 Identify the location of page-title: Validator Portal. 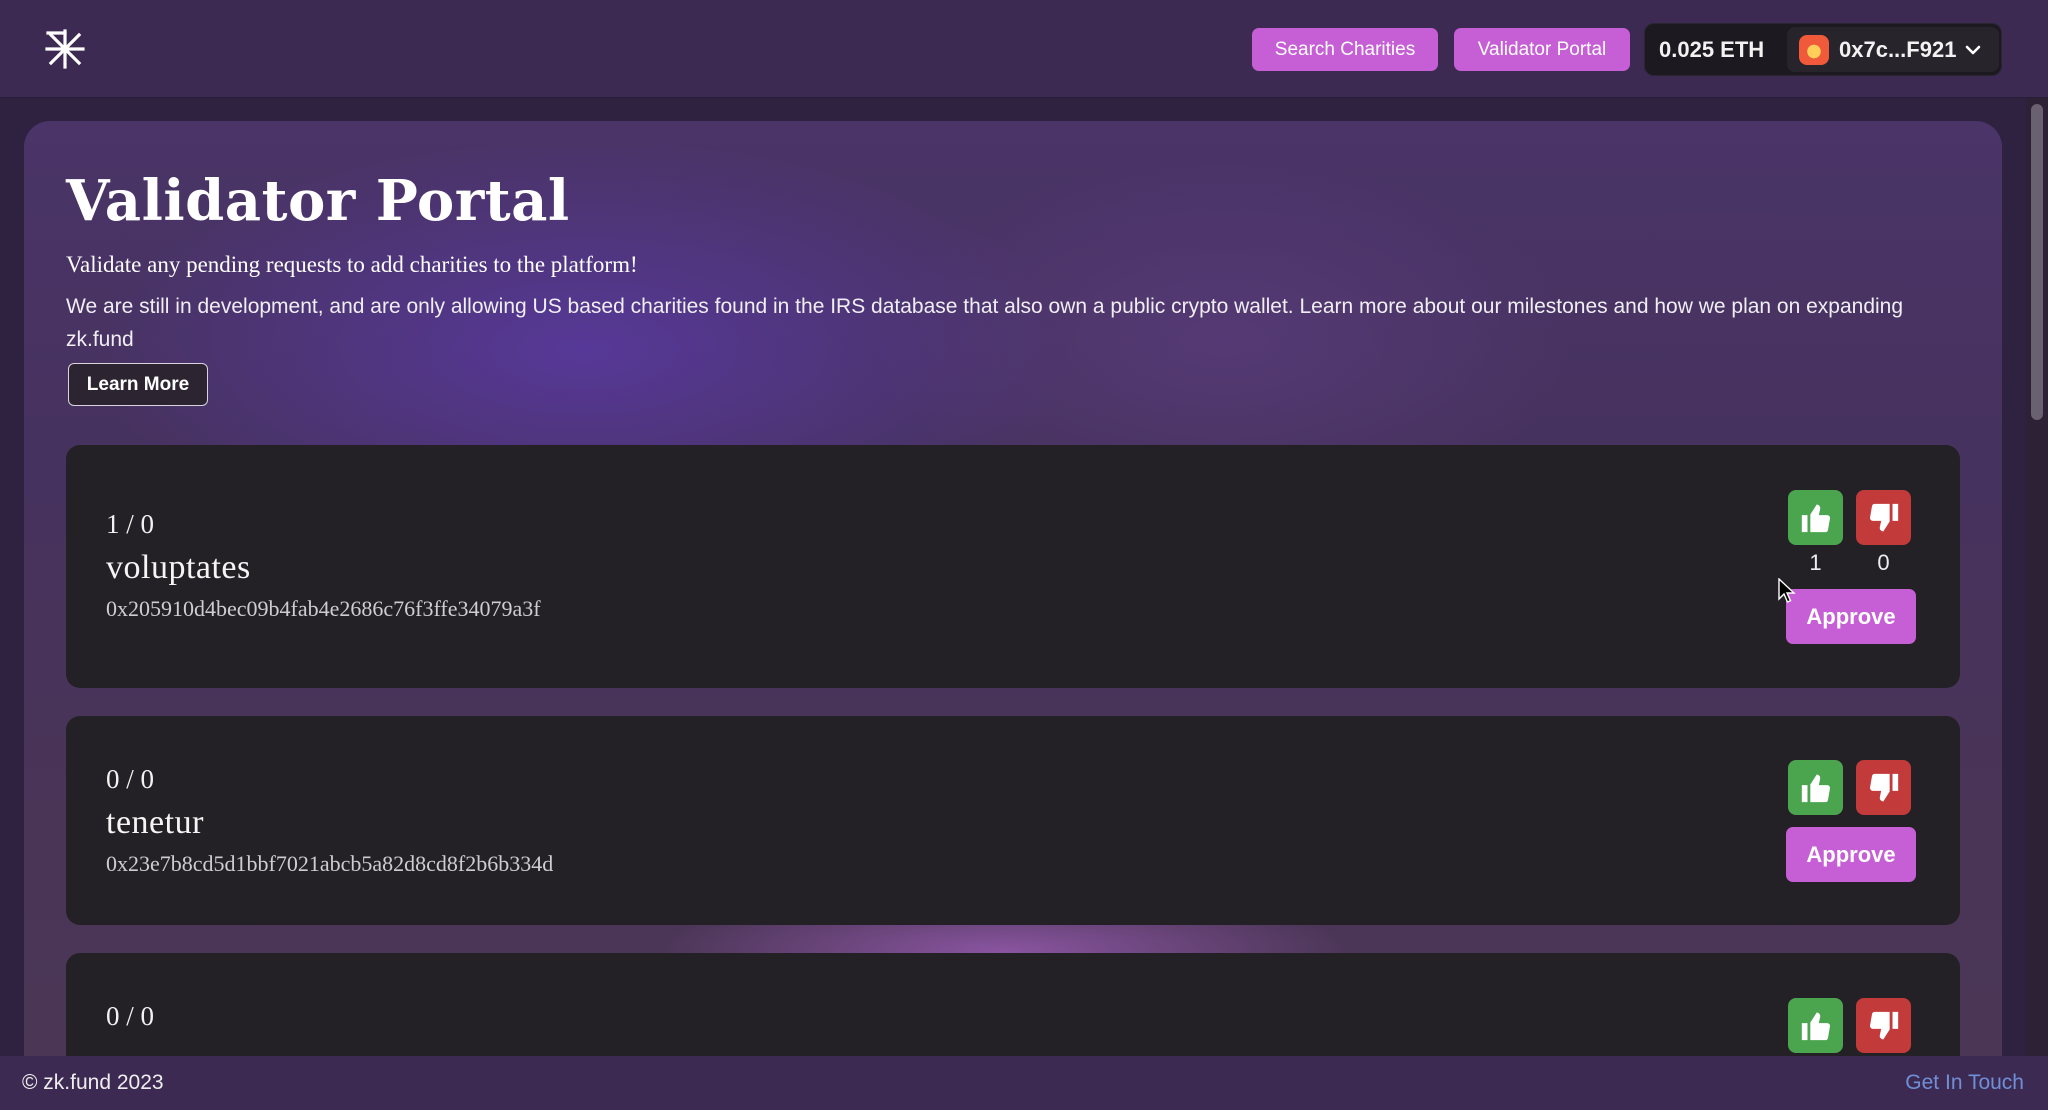
(318, 201).